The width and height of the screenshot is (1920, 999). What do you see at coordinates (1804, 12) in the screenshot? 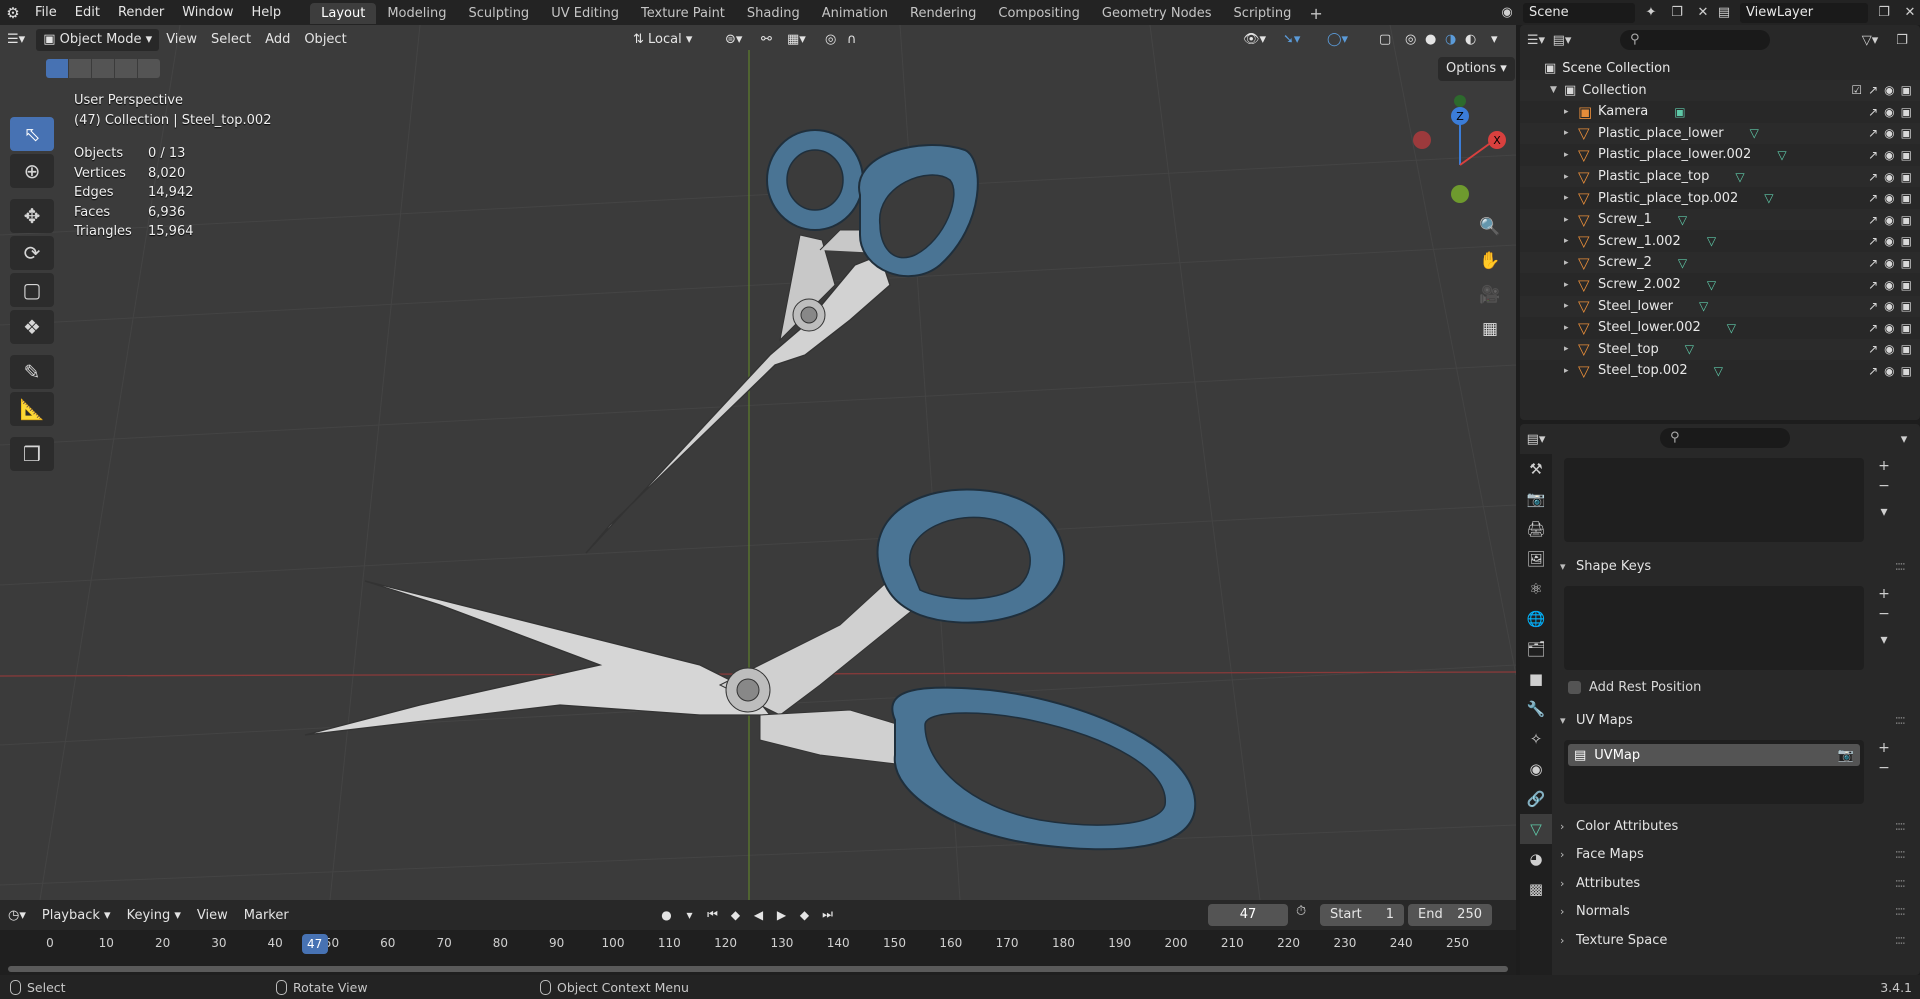
I see `view-layer-name-field: ViewLayer` at bounding box center [1804, 12].